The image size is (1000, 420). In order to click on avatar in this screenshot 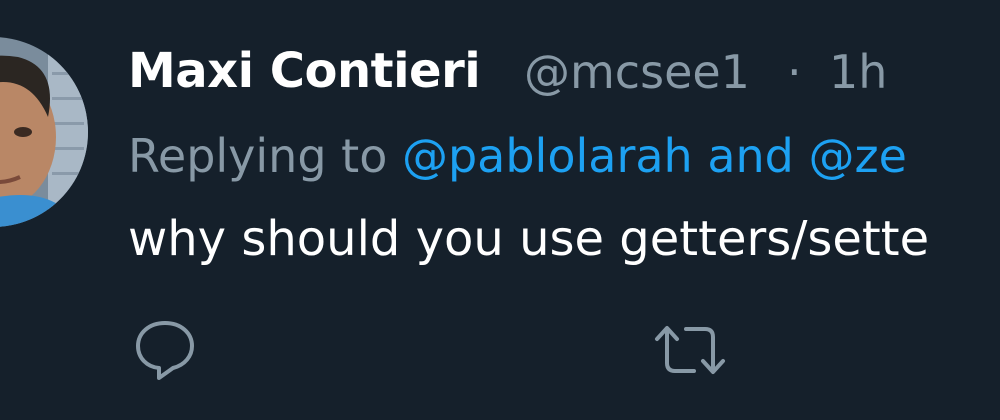, I will do `click(44, 132)`.